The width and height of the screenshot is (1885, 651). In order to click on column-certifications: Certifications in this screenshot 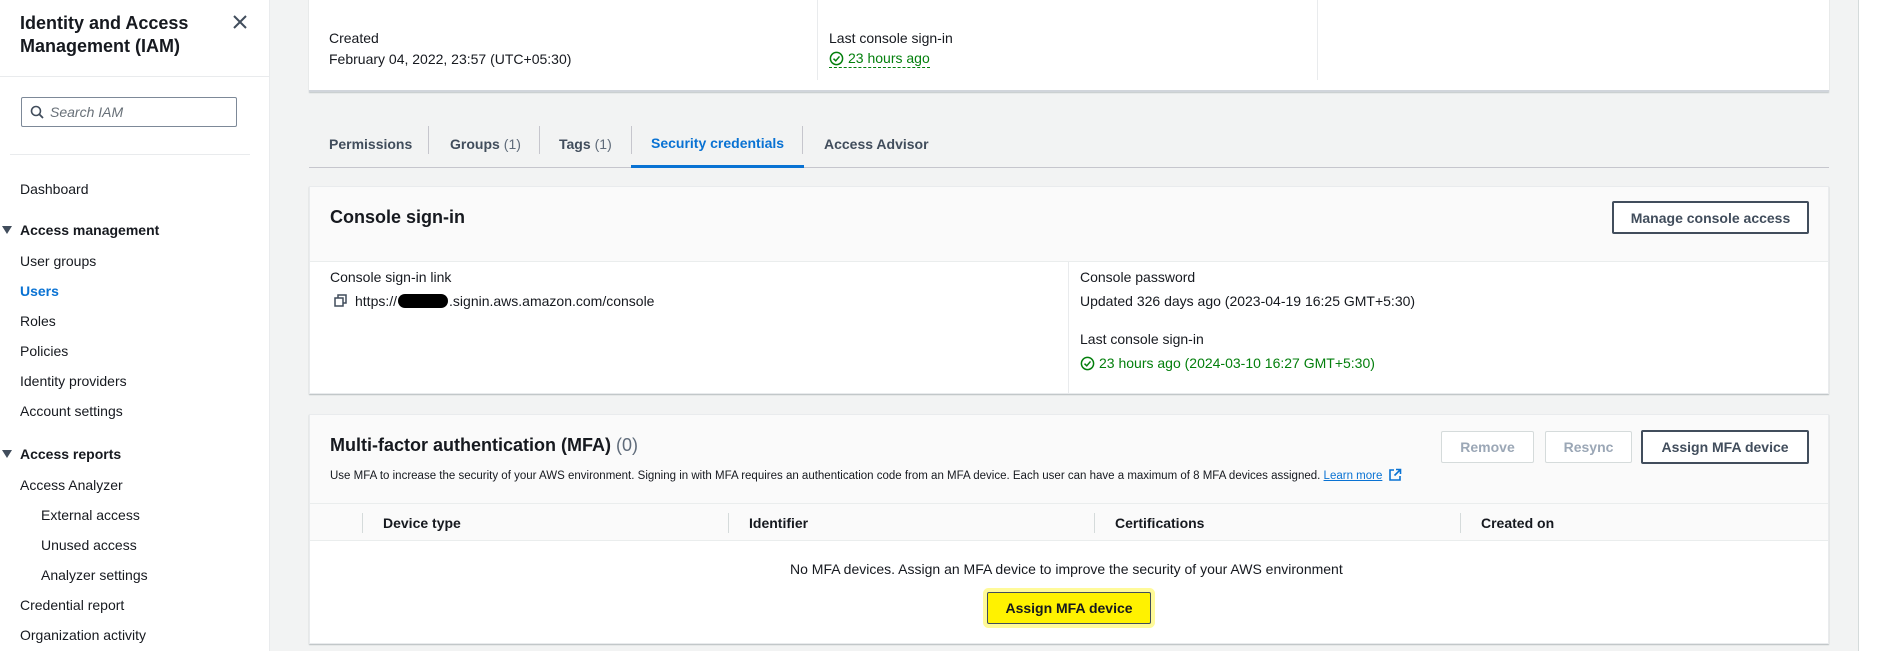, I will do `click(1159, 523)`.